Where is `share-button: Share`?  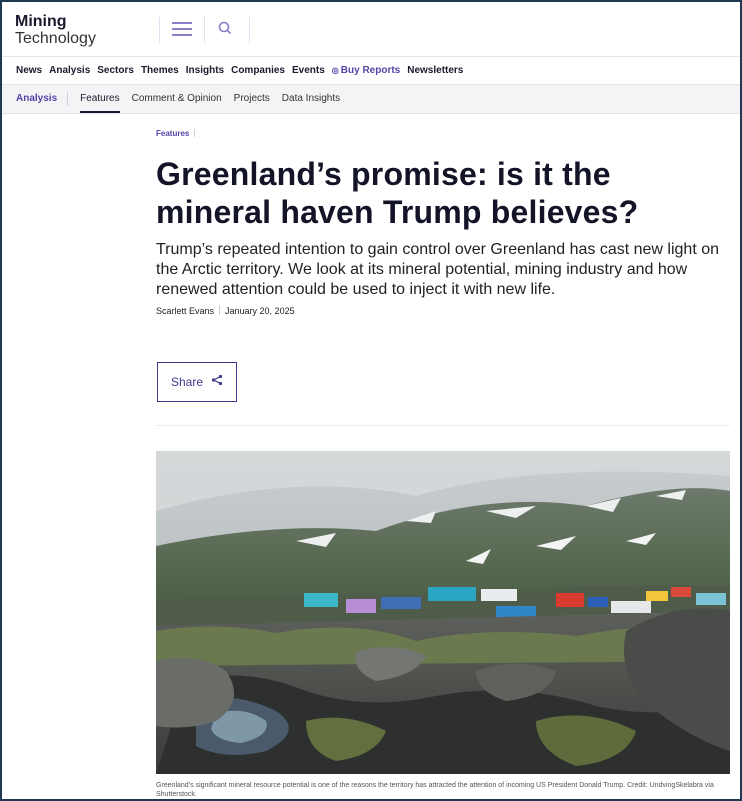
share-button: Share is located at coordinates (197, 382).